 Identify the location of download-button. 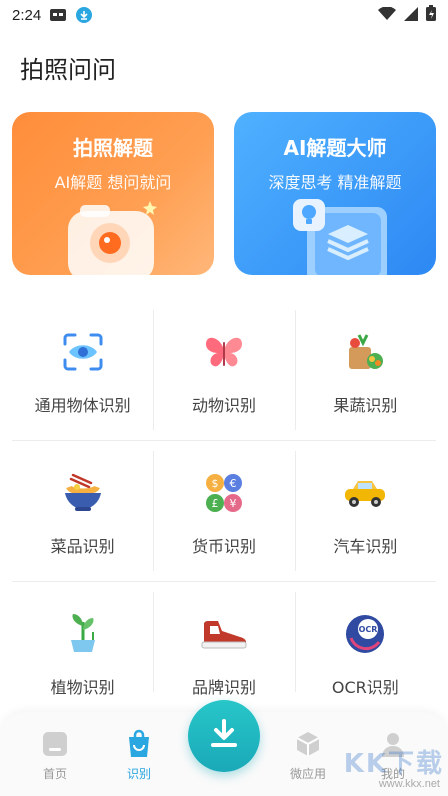
(224, 736).